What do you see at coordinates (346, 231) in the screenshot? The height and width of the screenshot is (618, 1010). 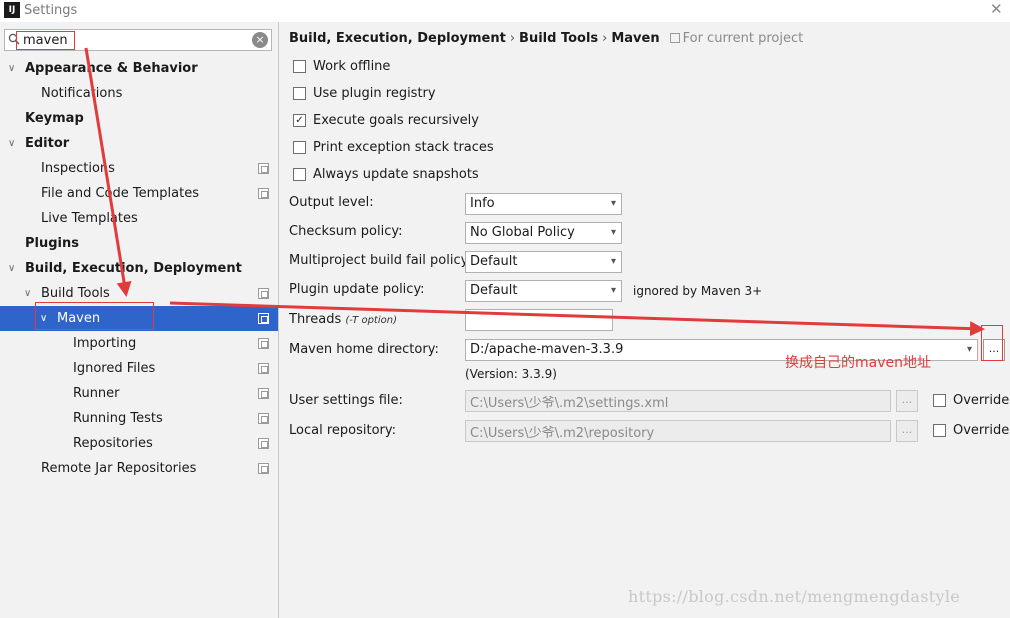 I see `checksum-policy-label: Checksum policy:` at bounding box center [346, 231].